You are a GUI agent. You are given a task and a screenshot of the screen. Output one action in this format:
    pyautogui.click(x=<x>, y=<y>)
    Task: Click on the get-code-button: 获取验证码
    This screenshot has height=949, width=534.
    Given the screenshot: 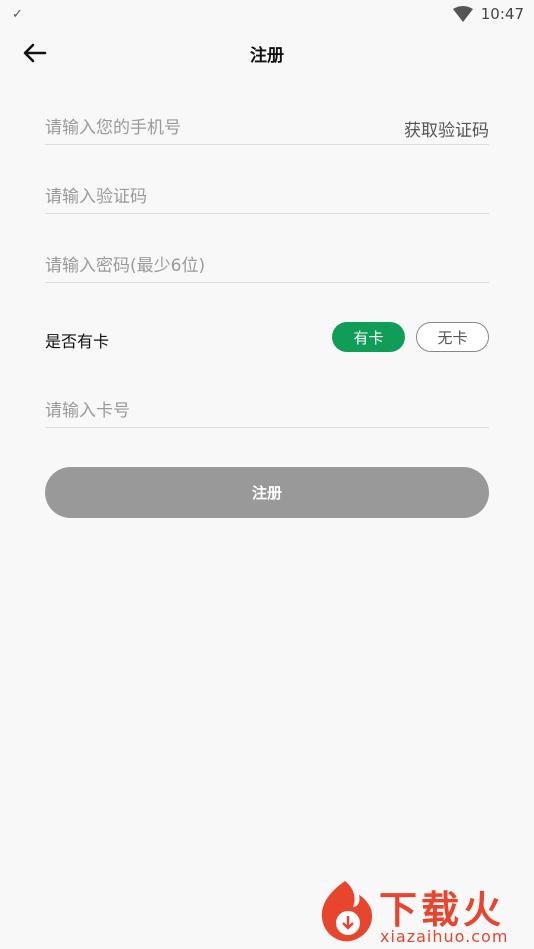 What is the action you would take?
    pyautogui.click(x=446, y=128)
    